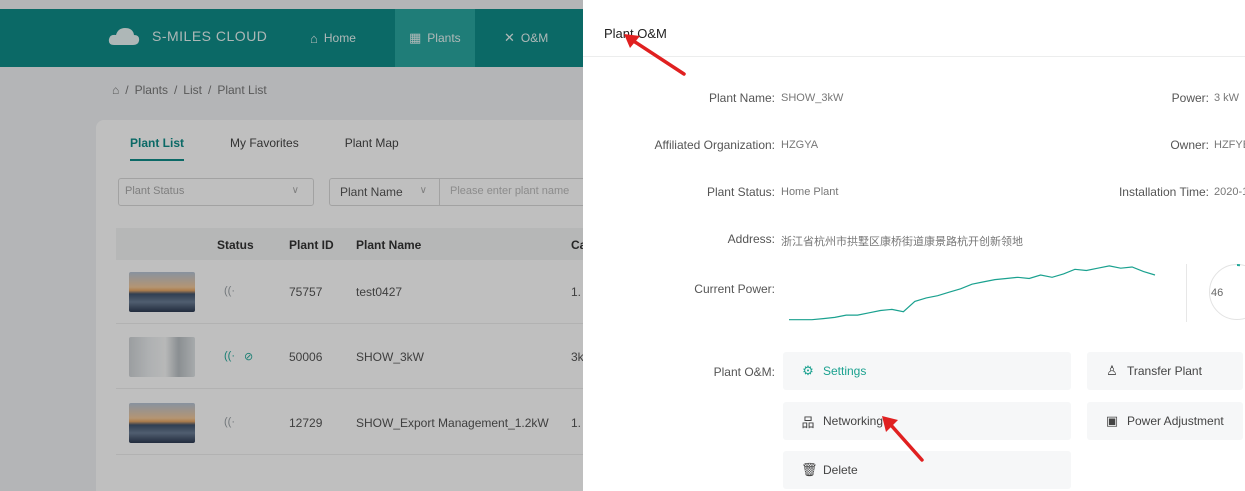 The image size is (1245, 491). I want to click on panel-icon: ▣, so click(1112, 420).